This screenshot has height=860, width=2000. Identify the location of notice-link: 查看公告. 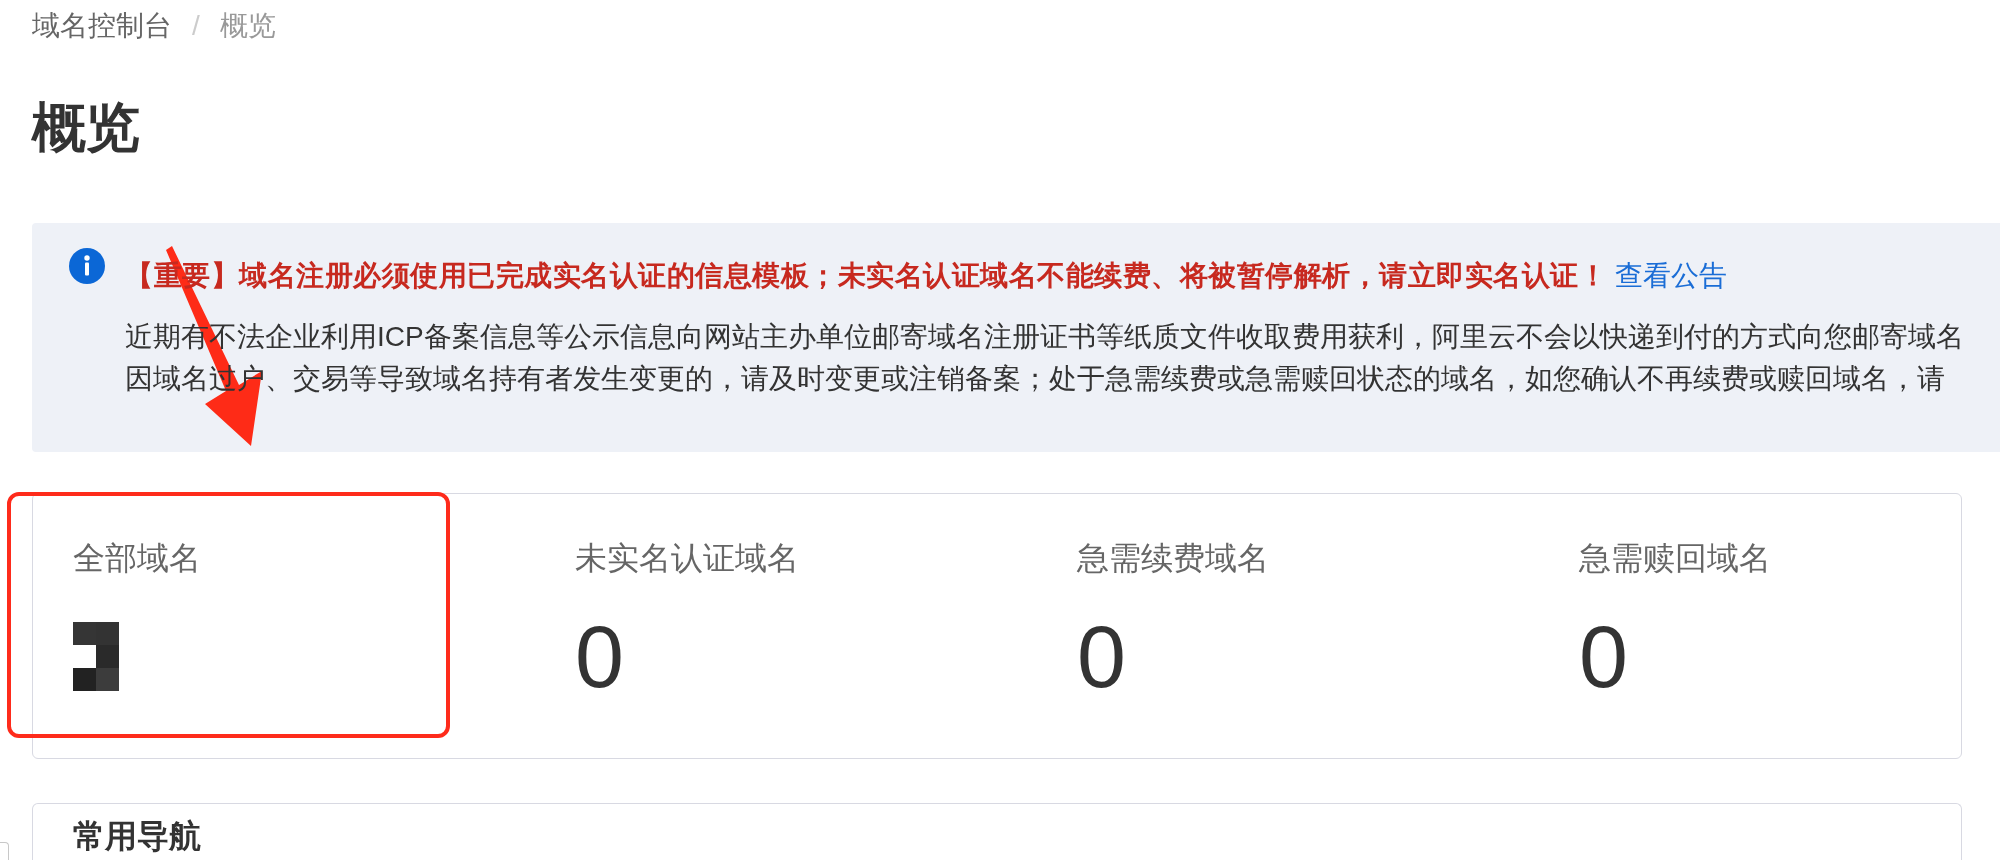
(1671, 275).